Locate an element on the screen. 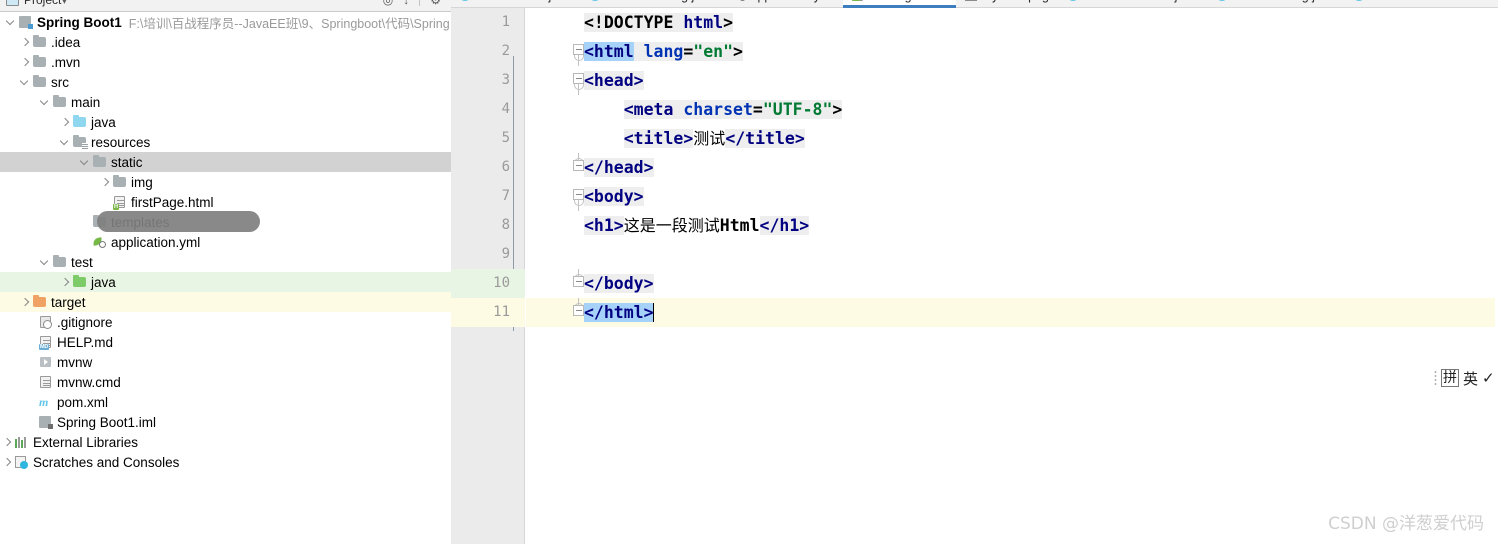  tree-row-test-java: java is located at coordinates (225, 282).